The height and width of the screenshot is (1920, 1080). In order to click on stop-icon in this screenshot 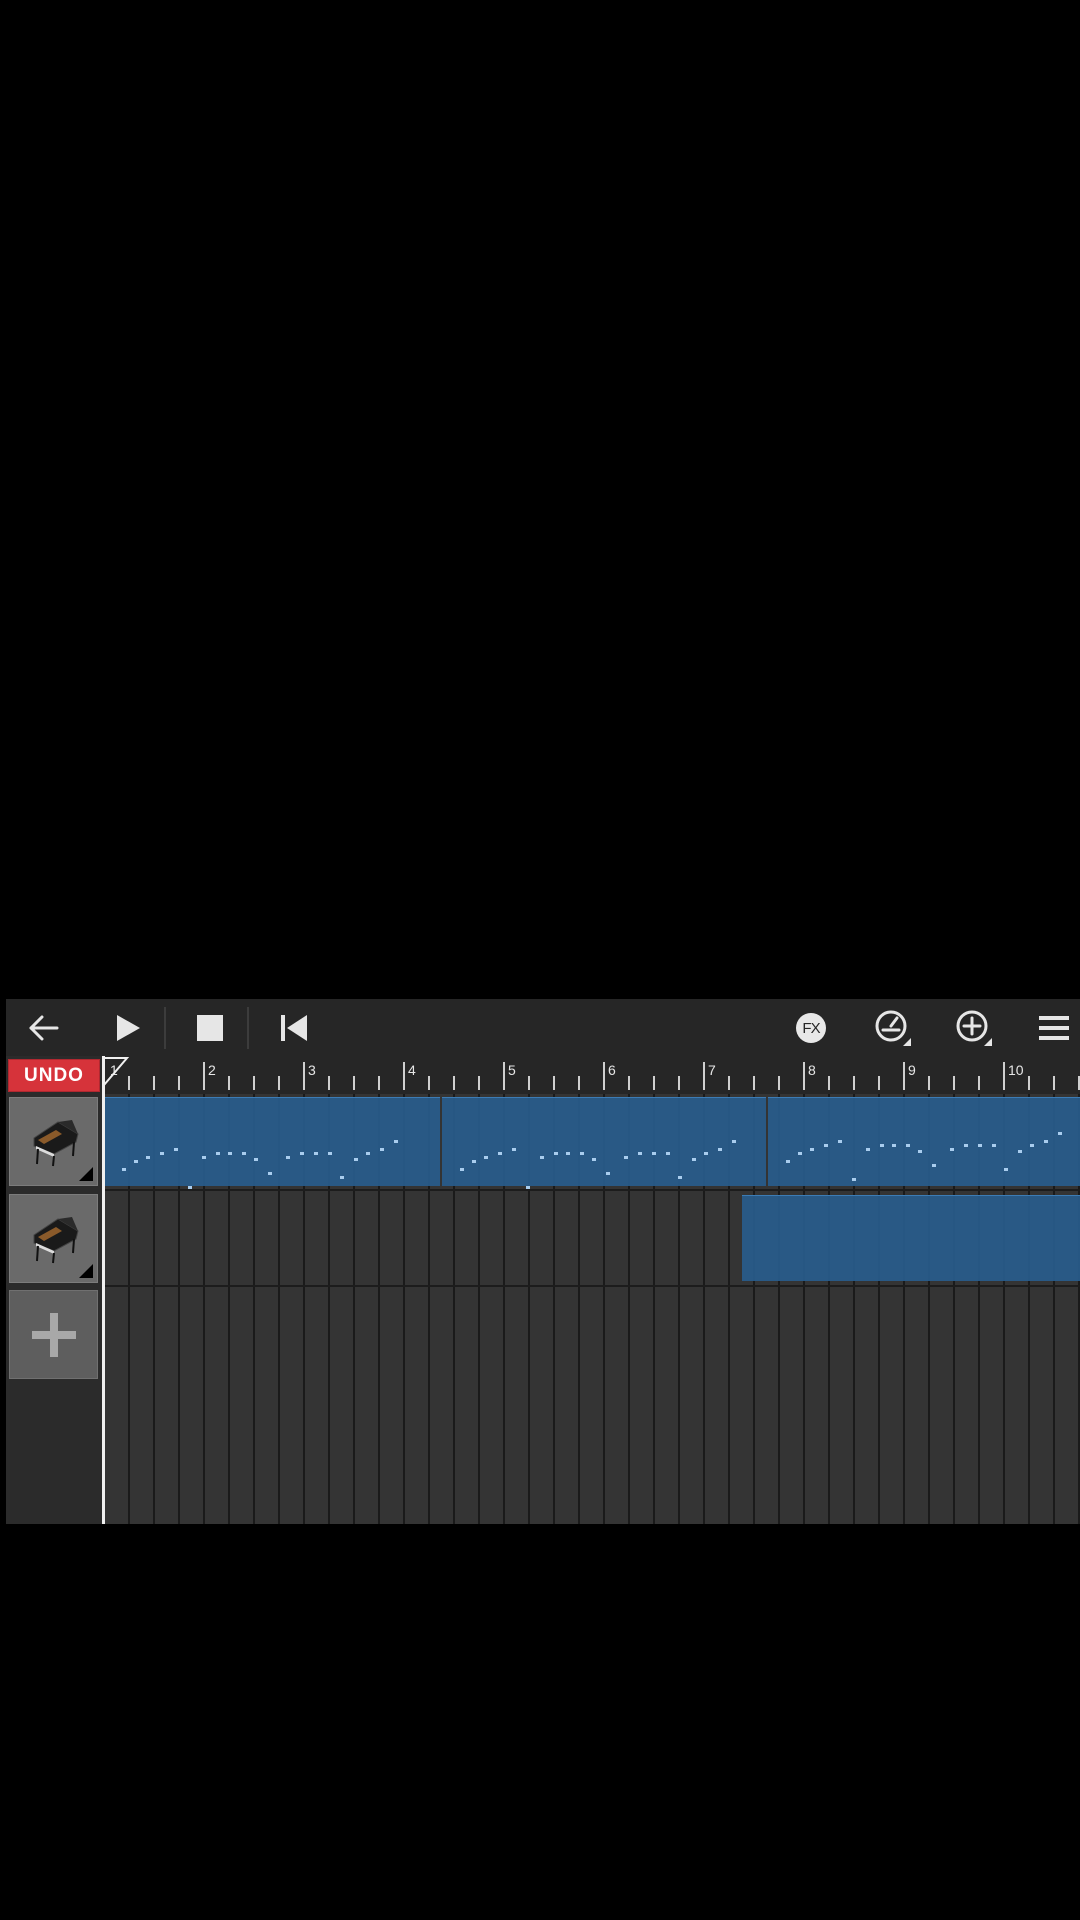, I will do `click(210, 1028)`.